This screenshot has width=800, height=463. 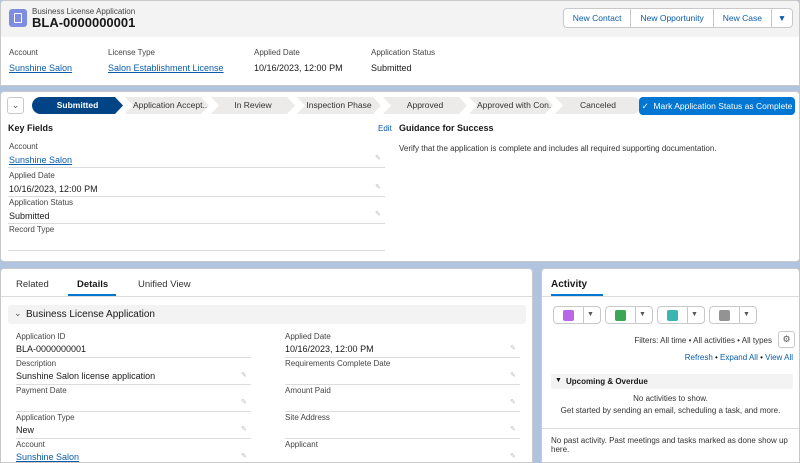 What do you see at coordinates (672, 18) in the screenshot?
I see `new-opportunity-button: New Opportunity` at bounding box center [672, 18].